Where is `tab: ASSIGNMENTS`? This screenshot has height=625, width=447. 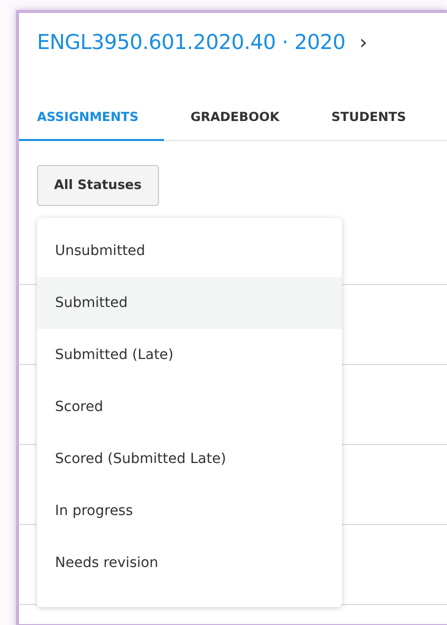
tab: ASSIGNMENTS is located at coordinates (91, 118).